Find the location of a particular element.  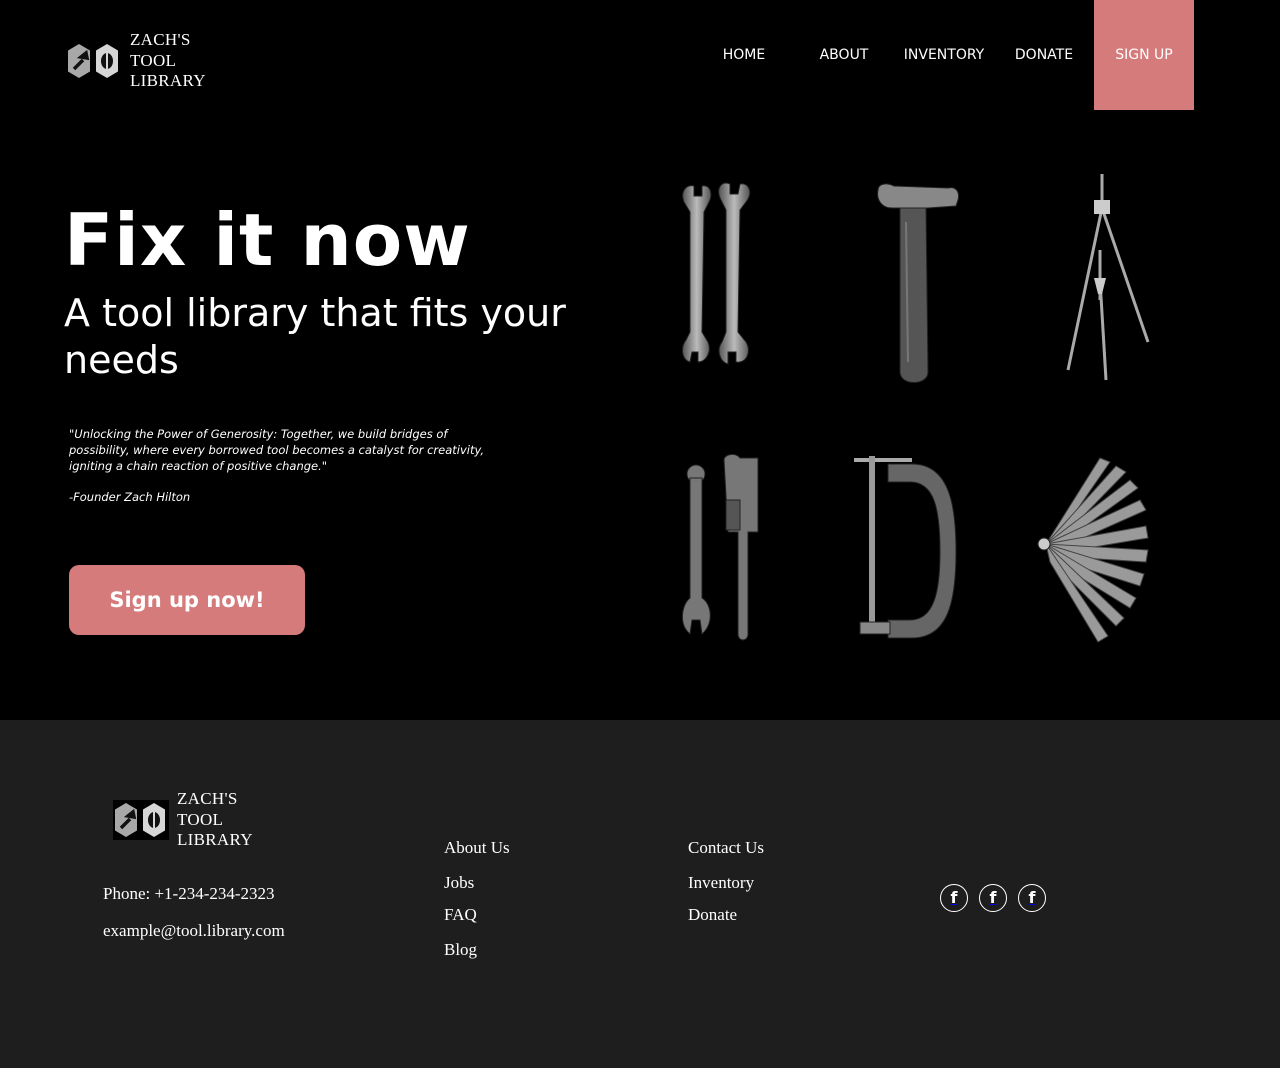

compass-divider-icon is located at coordinates (1108, 277).